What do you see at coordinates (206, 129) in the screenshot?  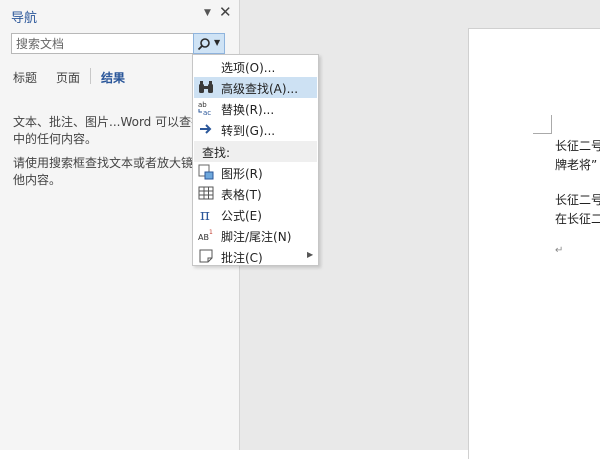 I see `arrow-right-icon` at bounding box center [206, 129].